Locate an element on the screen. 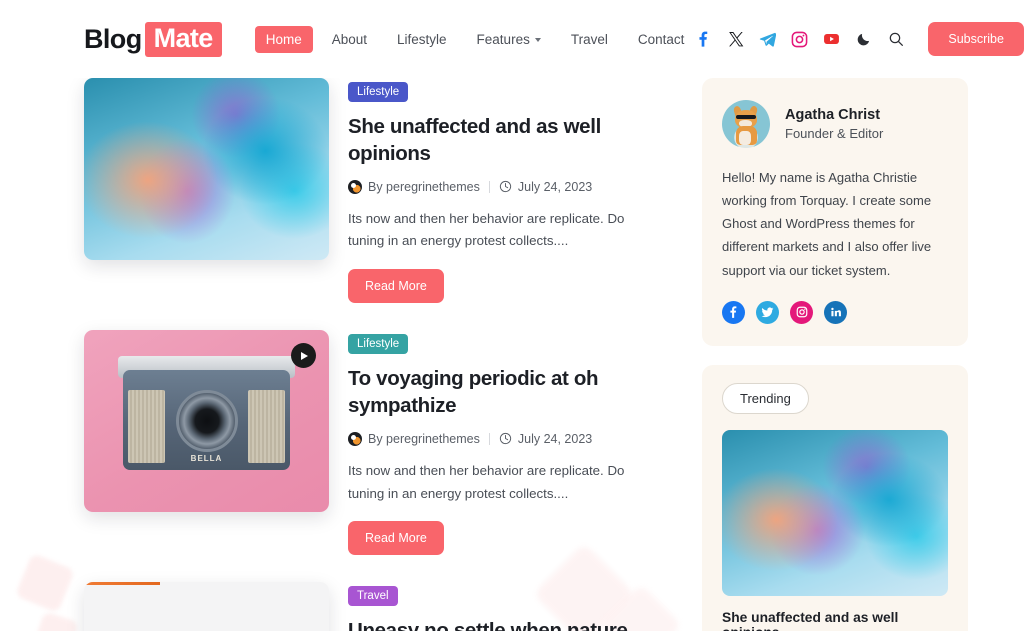 This screenshot has height=631, width=1024. nav-label: Lifestyle is located at coordinates (422, 39).